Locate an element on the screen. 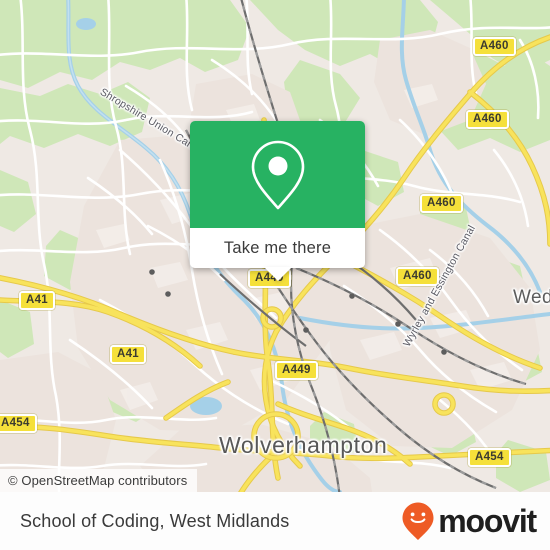  location-pin-icon is located at coordinates (277, 174).